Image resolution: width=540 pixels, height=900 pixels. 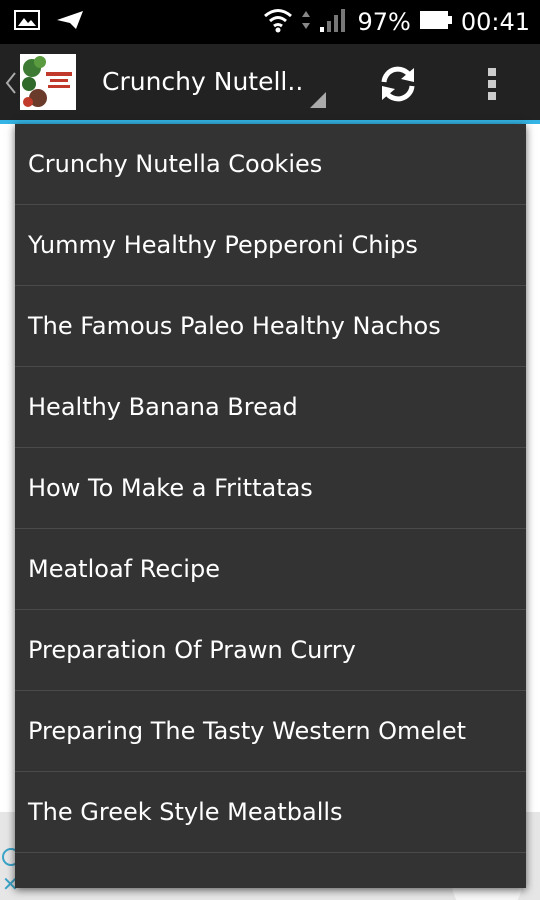 I want to click on dropdown-item: Crunchy Nutella Cookies, so click(x=270, y=164).